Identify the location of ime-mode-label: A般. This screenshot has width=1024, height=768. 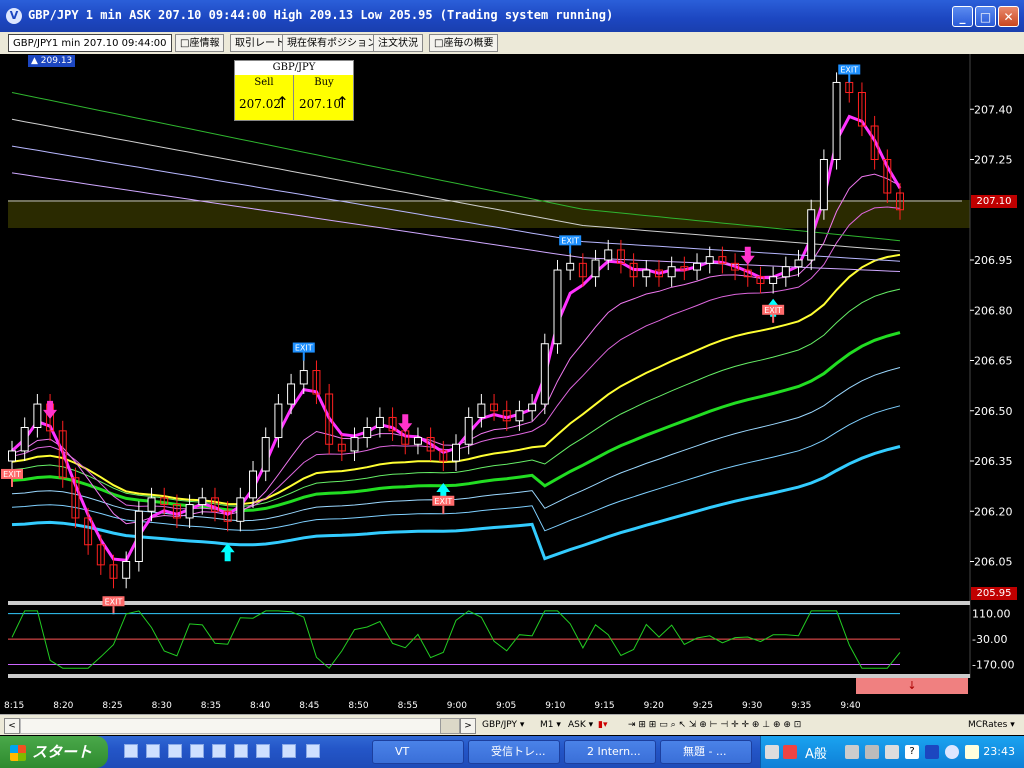
(816, 752).